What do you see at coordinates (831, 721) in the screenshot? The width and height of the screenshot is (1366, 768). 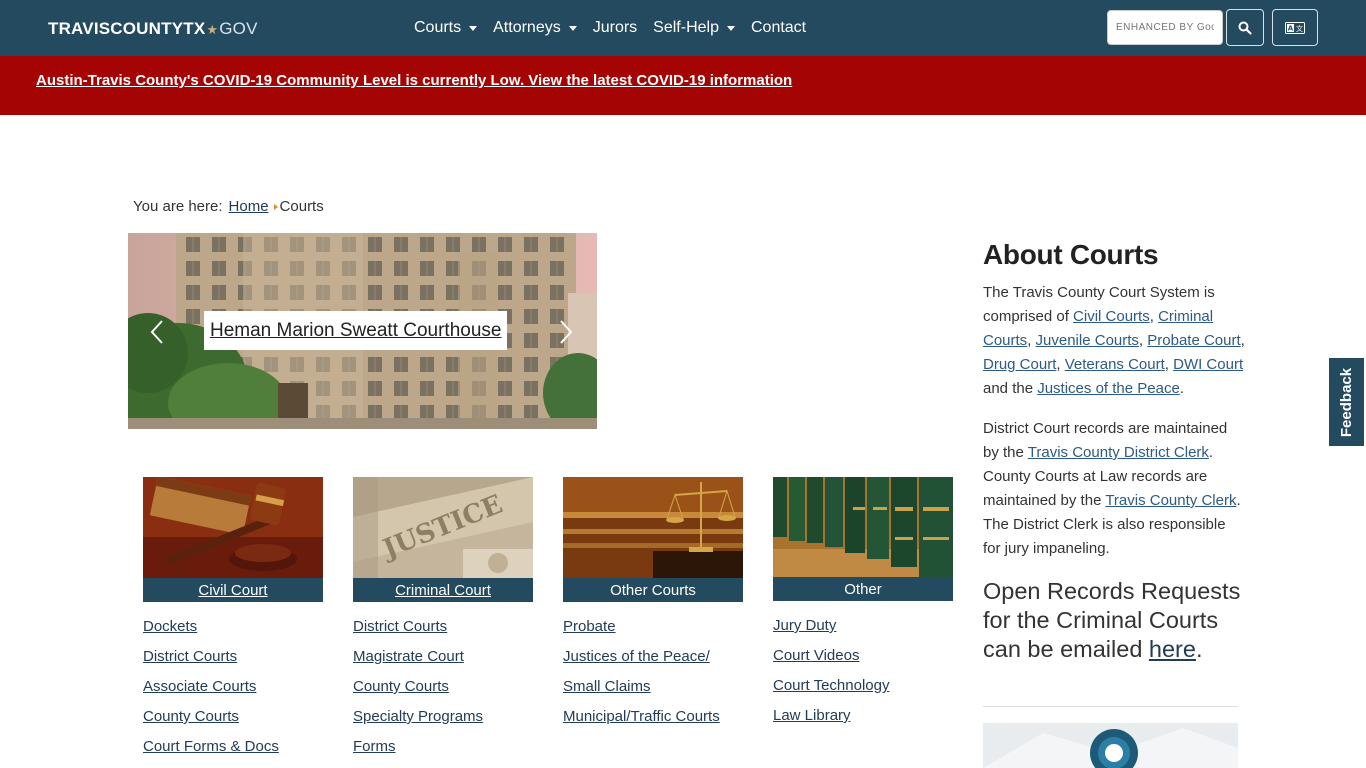 I see `link-law-library: Law Library` at bounding box center [831, 721].